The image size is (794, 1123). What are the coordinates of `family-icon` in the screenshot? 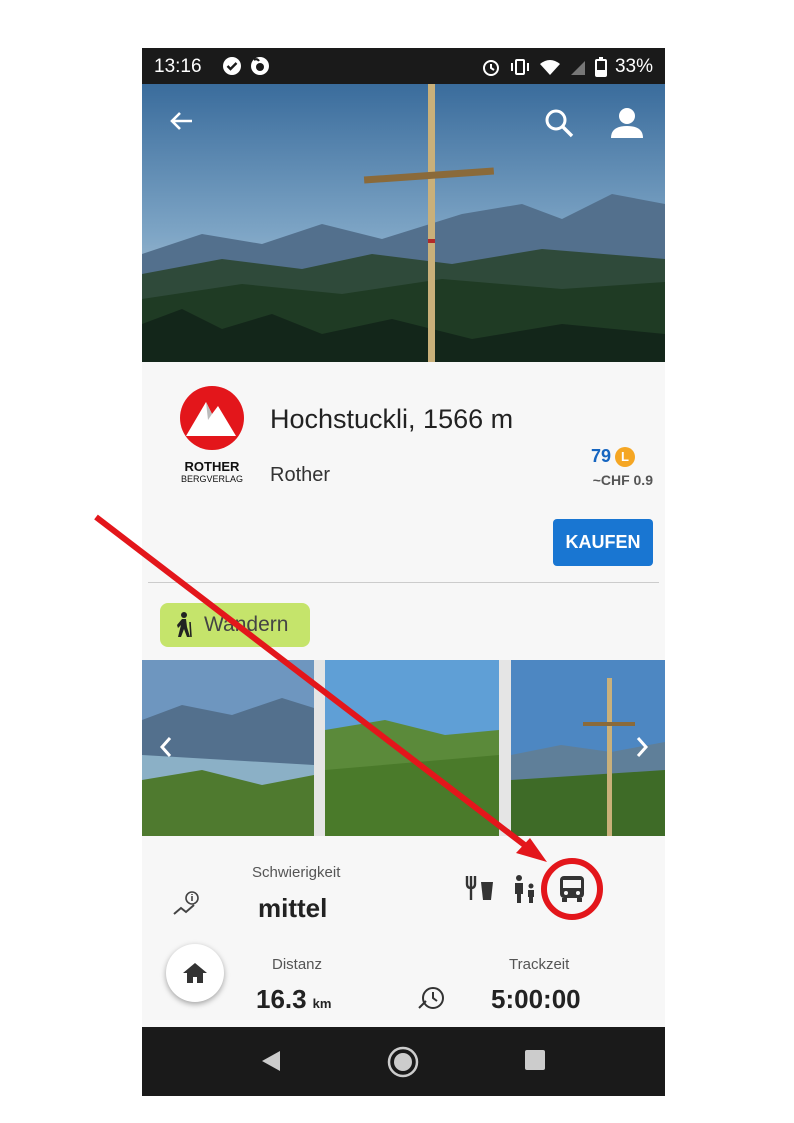 It's located at (524, 889).